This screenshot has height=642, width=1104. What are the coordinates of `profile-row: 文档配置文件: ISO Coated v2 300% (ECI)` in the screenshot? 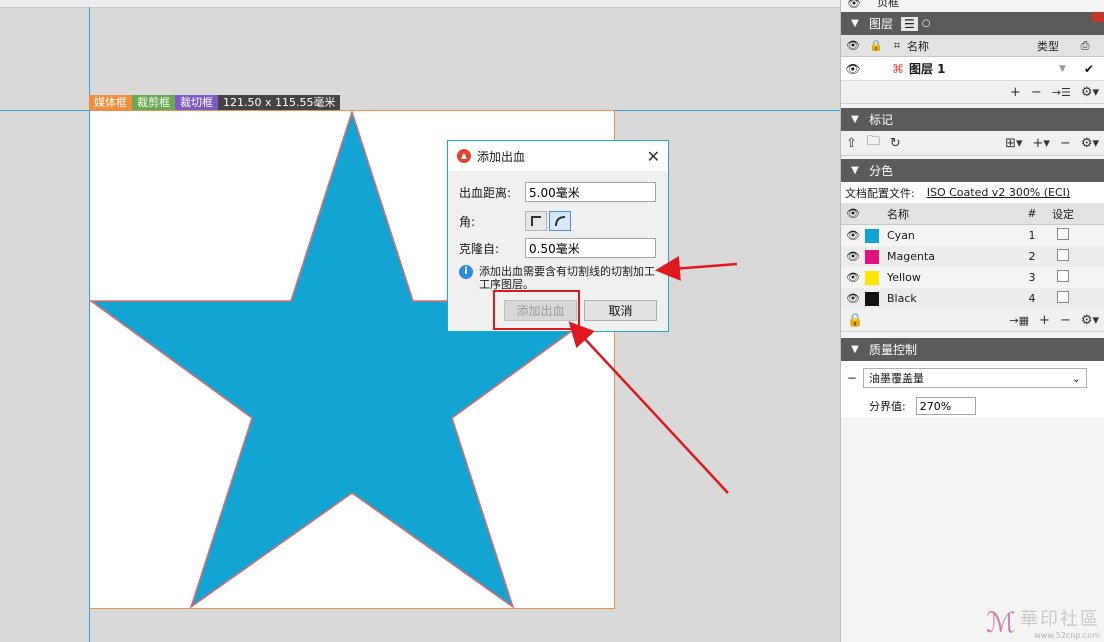 It's located at (972, 192).